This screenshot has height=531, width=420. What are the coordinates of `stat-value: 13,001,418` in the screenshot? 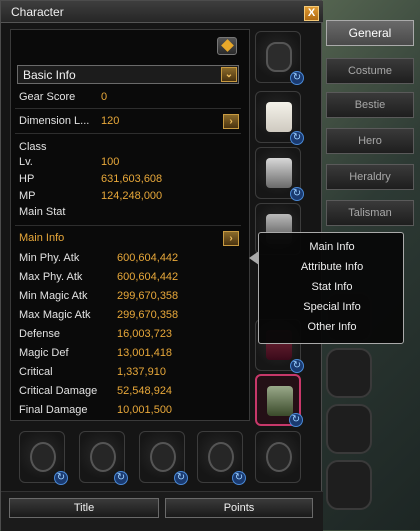 It's located at (145, 353).